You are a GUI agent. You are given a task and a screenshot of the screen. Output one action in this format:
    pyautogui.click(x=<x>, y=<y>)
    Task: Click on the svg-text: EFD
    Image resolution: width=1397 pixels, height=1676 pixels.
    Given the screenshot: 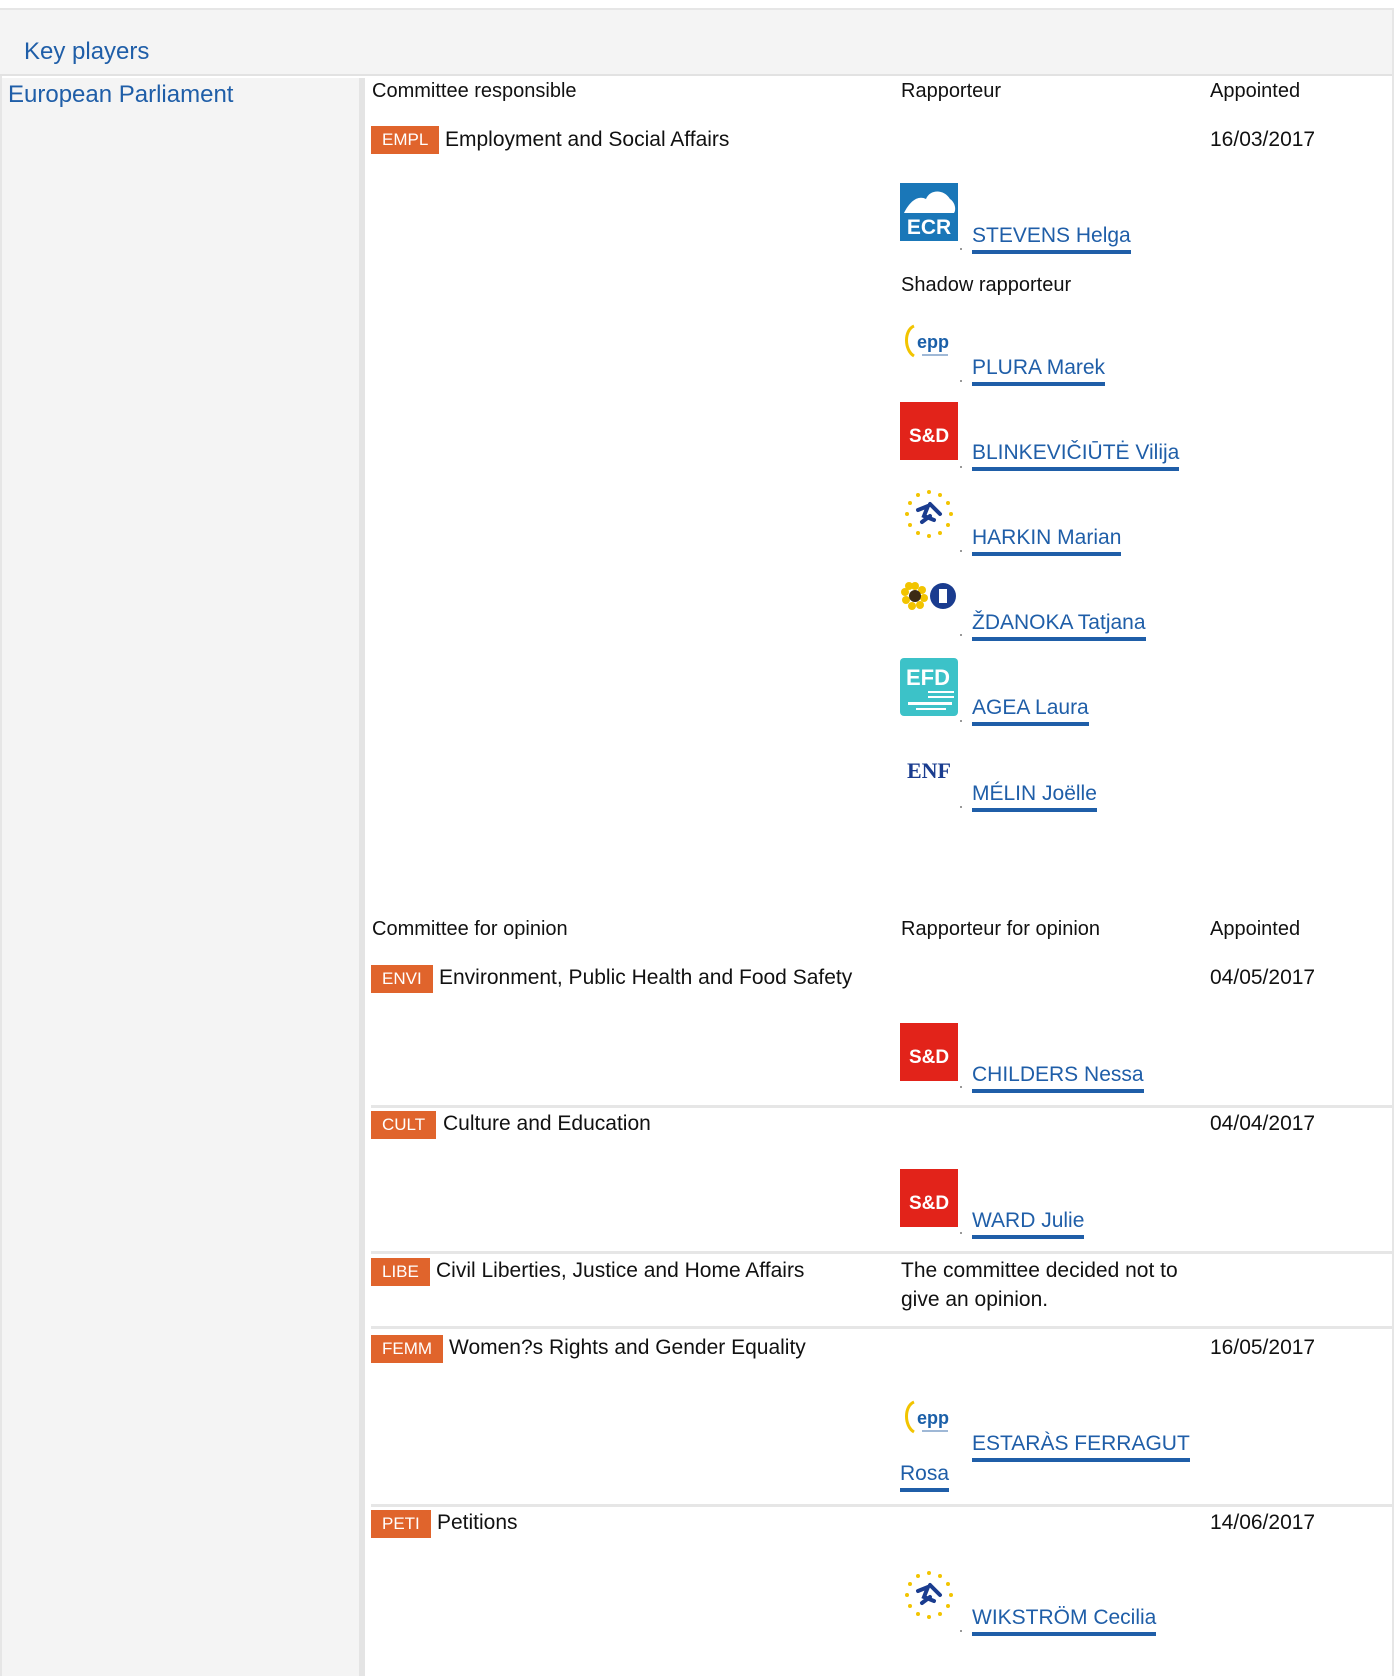 What is the action you would take?
    pyautogui.click(x=928, y=677)
    